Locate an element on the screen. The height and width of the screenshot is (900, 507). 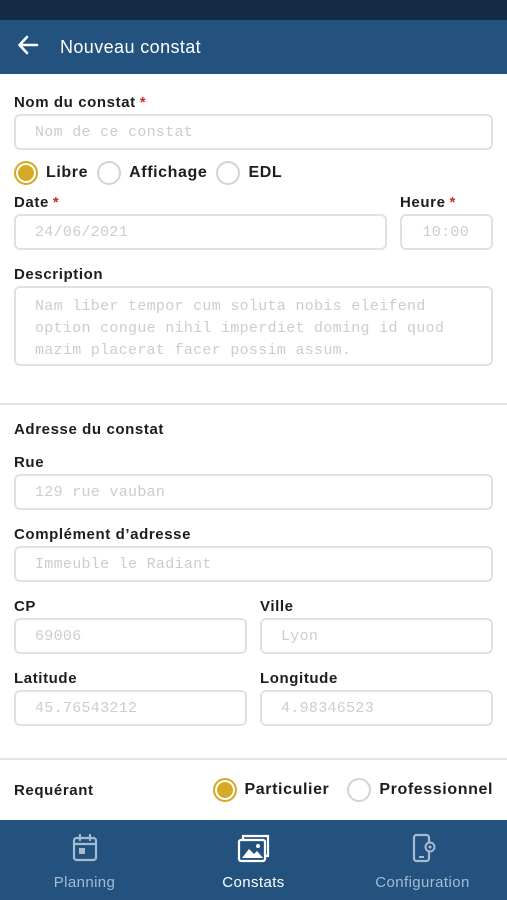
nav-label: Configuration is located at coordinates (422, 882).